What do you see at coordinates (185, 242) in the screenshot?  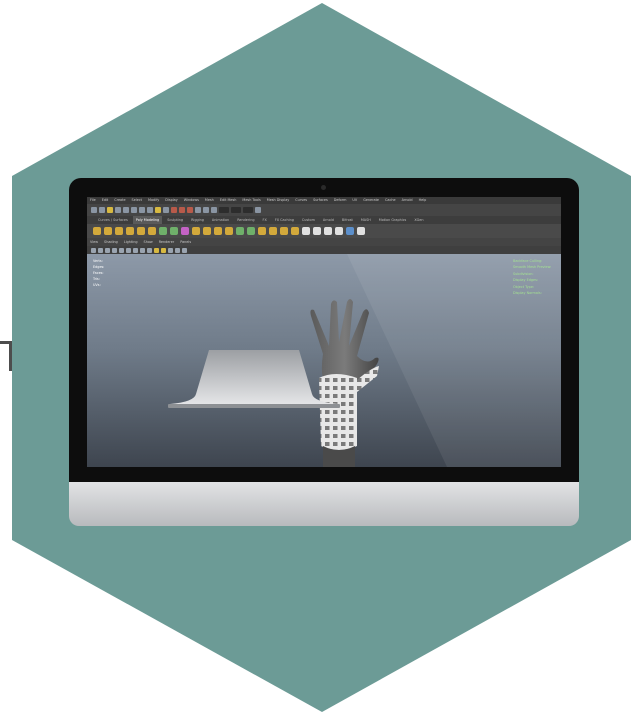 I see `panel-menu-panels: Panels` at bounding box center [185, 242].